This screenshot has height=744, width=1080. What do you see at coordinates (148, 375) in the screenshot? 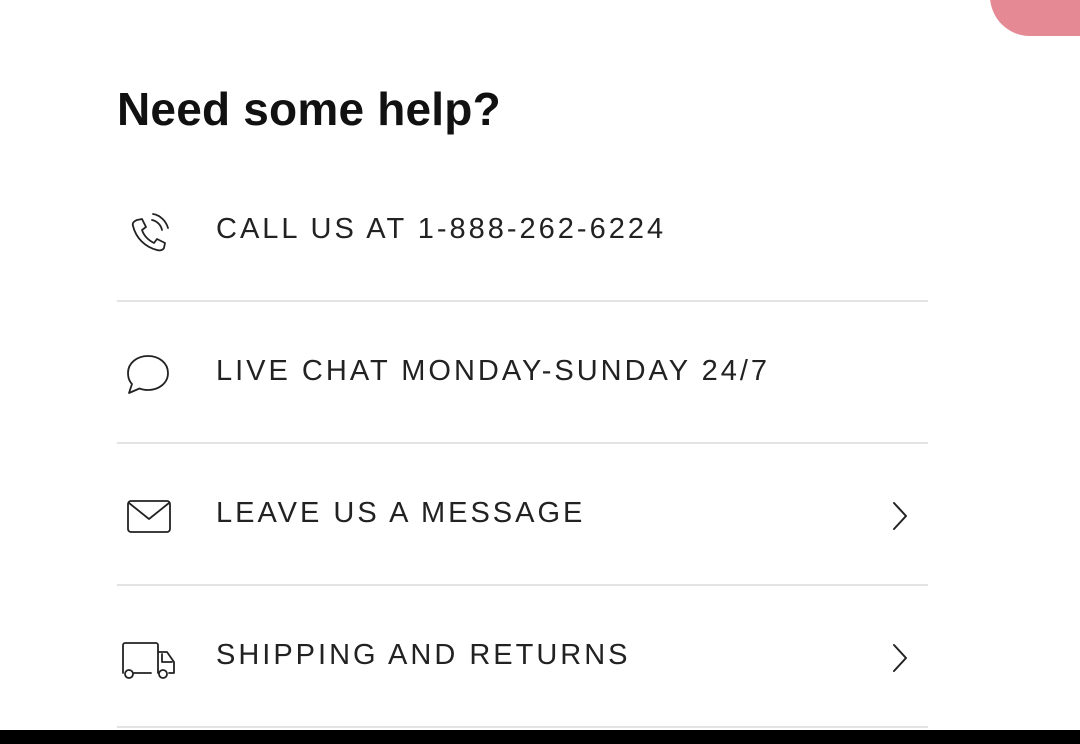
I see `chat-bubble-icon` at bounding box center [148, 375].